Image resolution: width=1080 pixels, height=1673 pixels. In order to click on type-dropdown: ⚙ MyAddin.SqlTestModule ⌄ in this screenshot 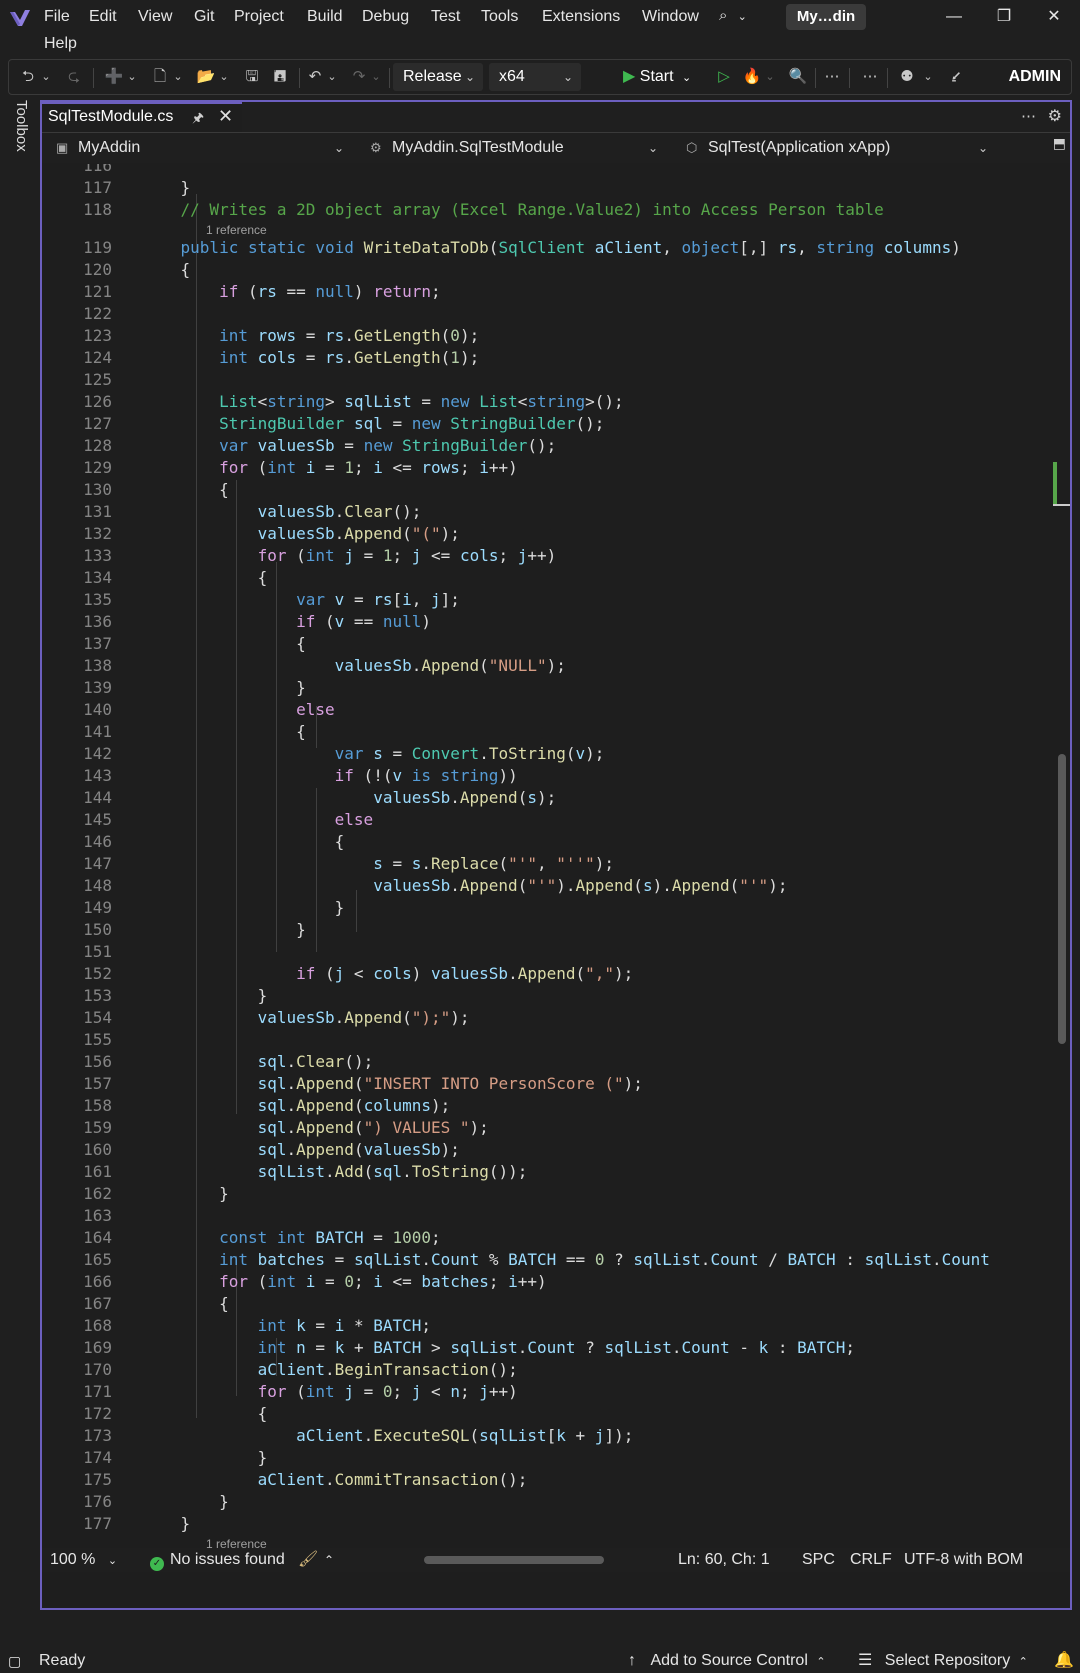, I will do `click(513, 148)`.